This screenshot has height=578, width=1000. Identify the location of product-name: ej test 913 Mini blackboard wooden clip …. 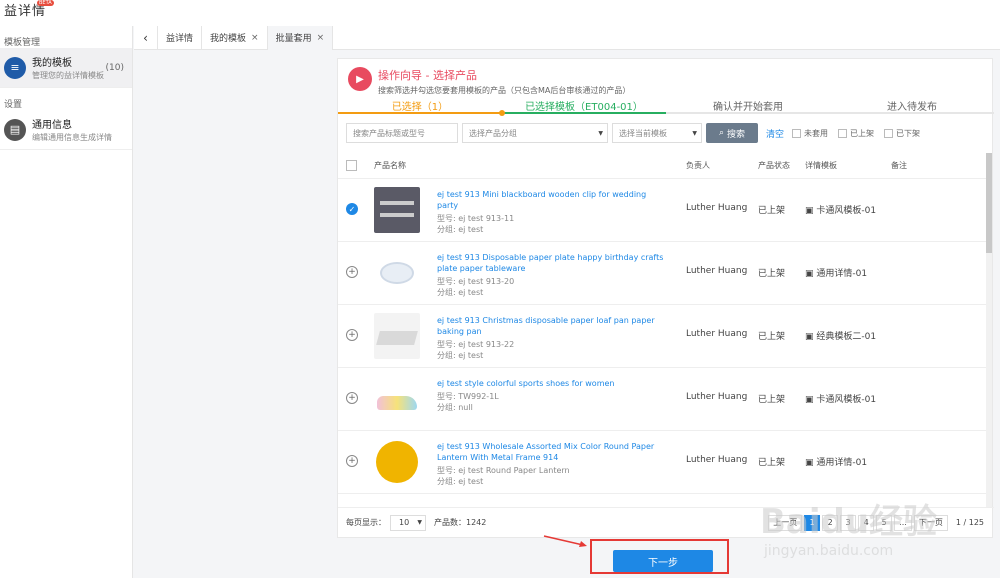
(553, 200).